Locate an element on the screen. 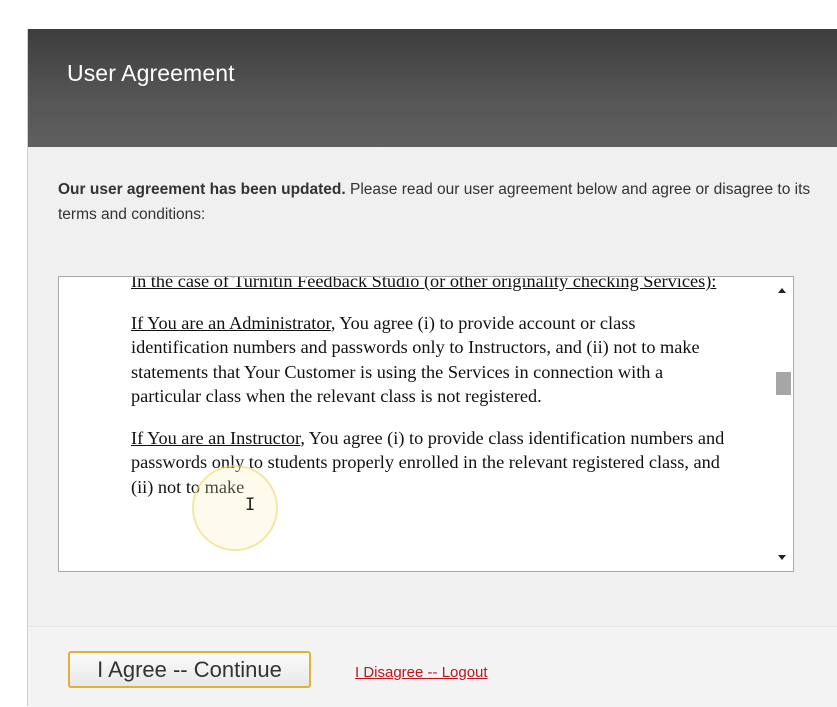  intro-bold-text: Our user agreement has been updated. is located at coordinates (202, 189).